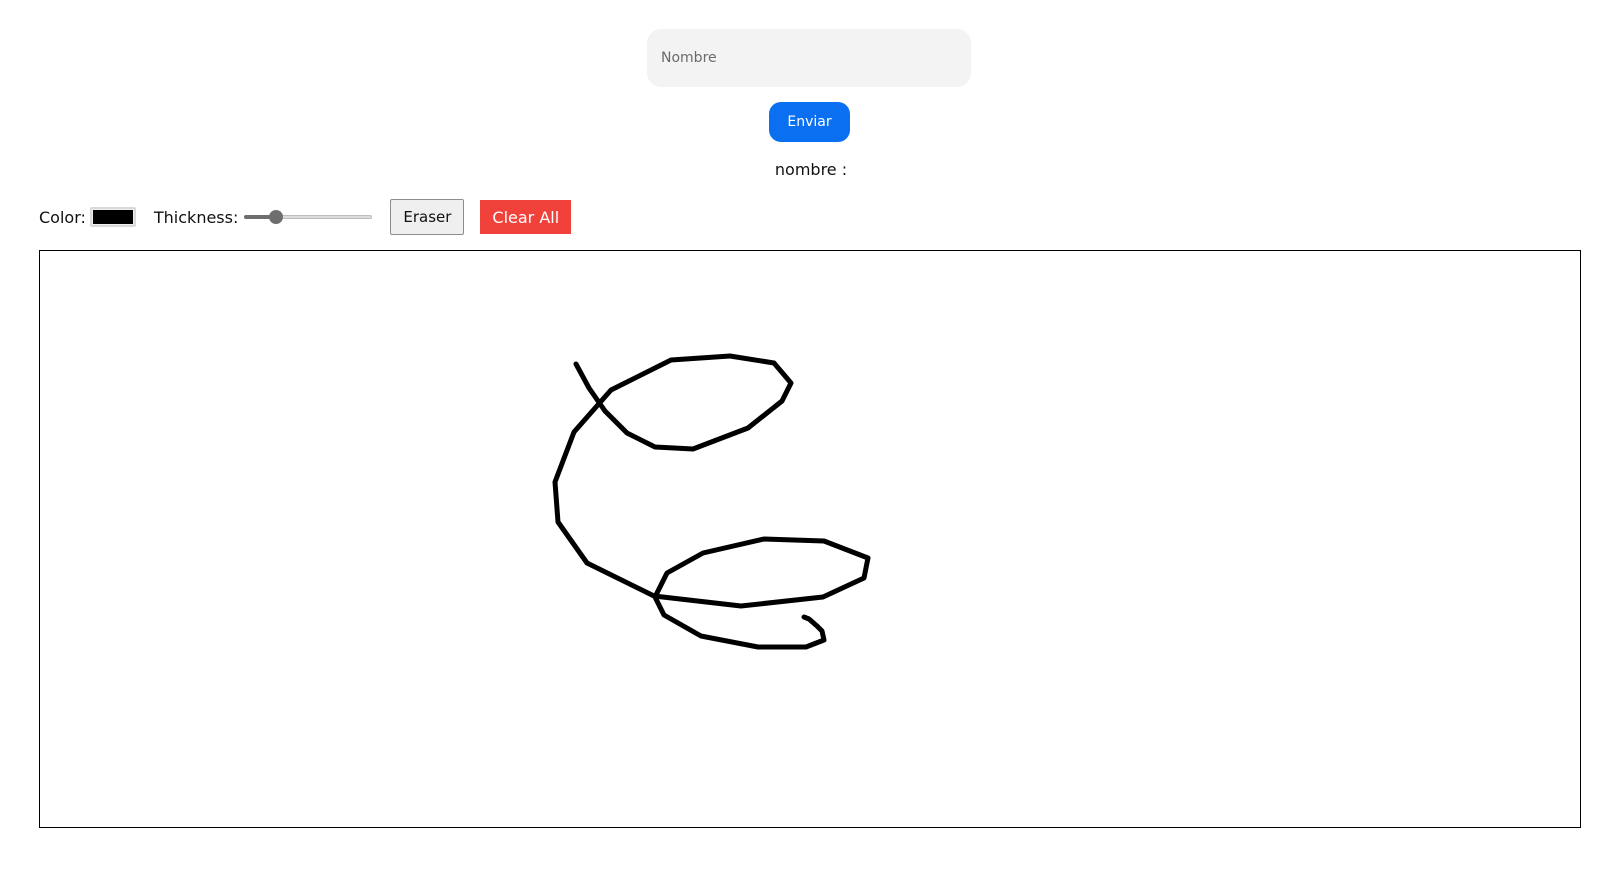 This screenshot has width=1622, height=892. Describe the element at coordinates (427, 217) in the screenshot. I see `eraser-button: Eraser` at that location.